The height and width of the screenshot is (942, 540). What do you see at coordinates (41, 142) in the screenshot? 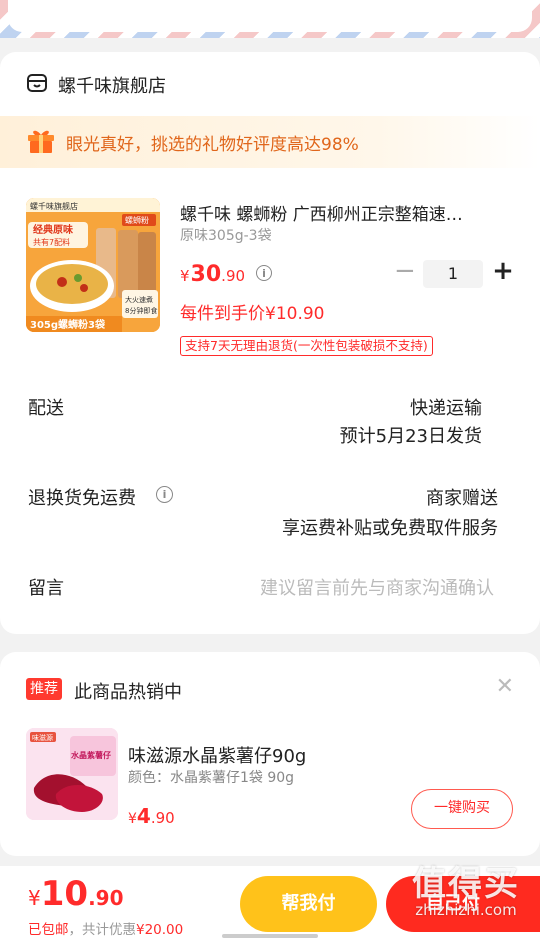
I see `gift-icon` at bounding box center [41, 142].